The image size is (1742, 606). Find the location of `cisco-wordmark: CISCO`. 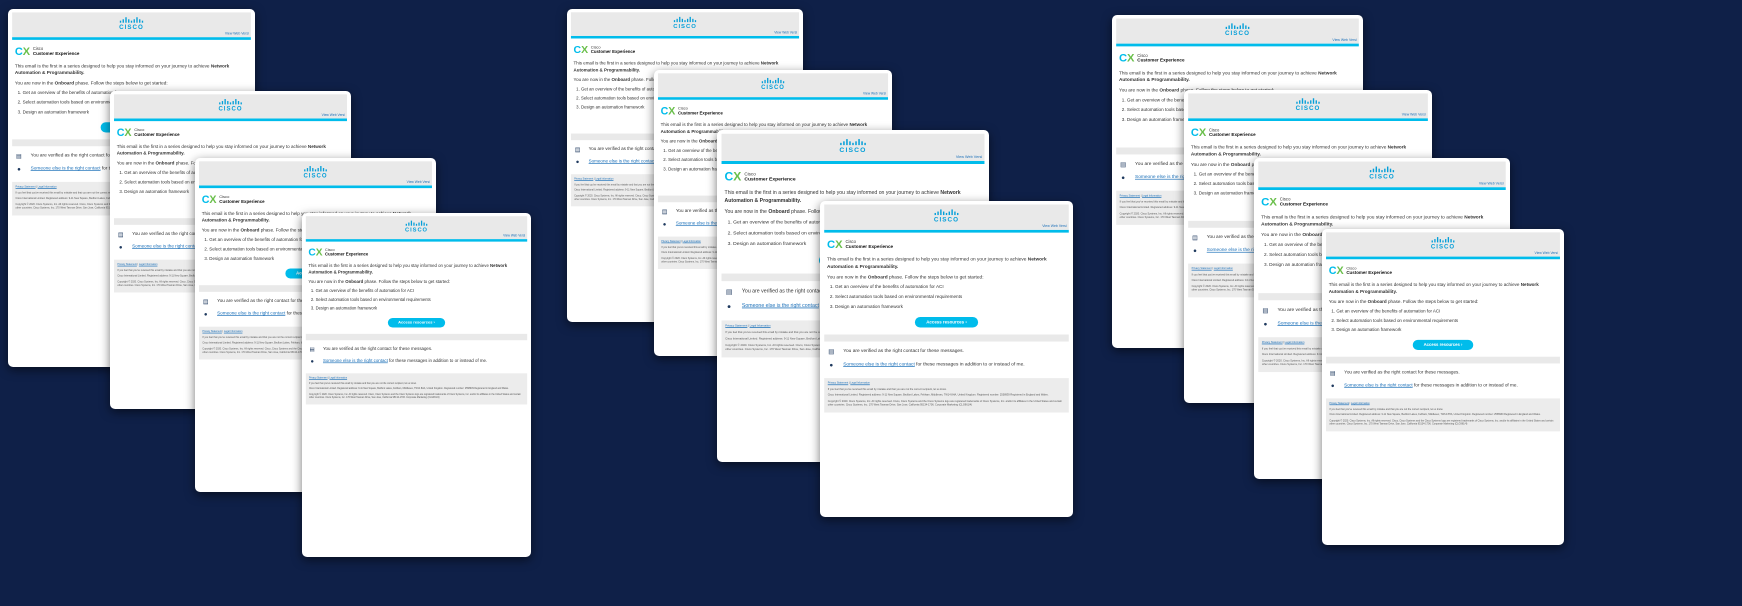

cisco-wordmark: CISCO is located at coordinates (315, 175).